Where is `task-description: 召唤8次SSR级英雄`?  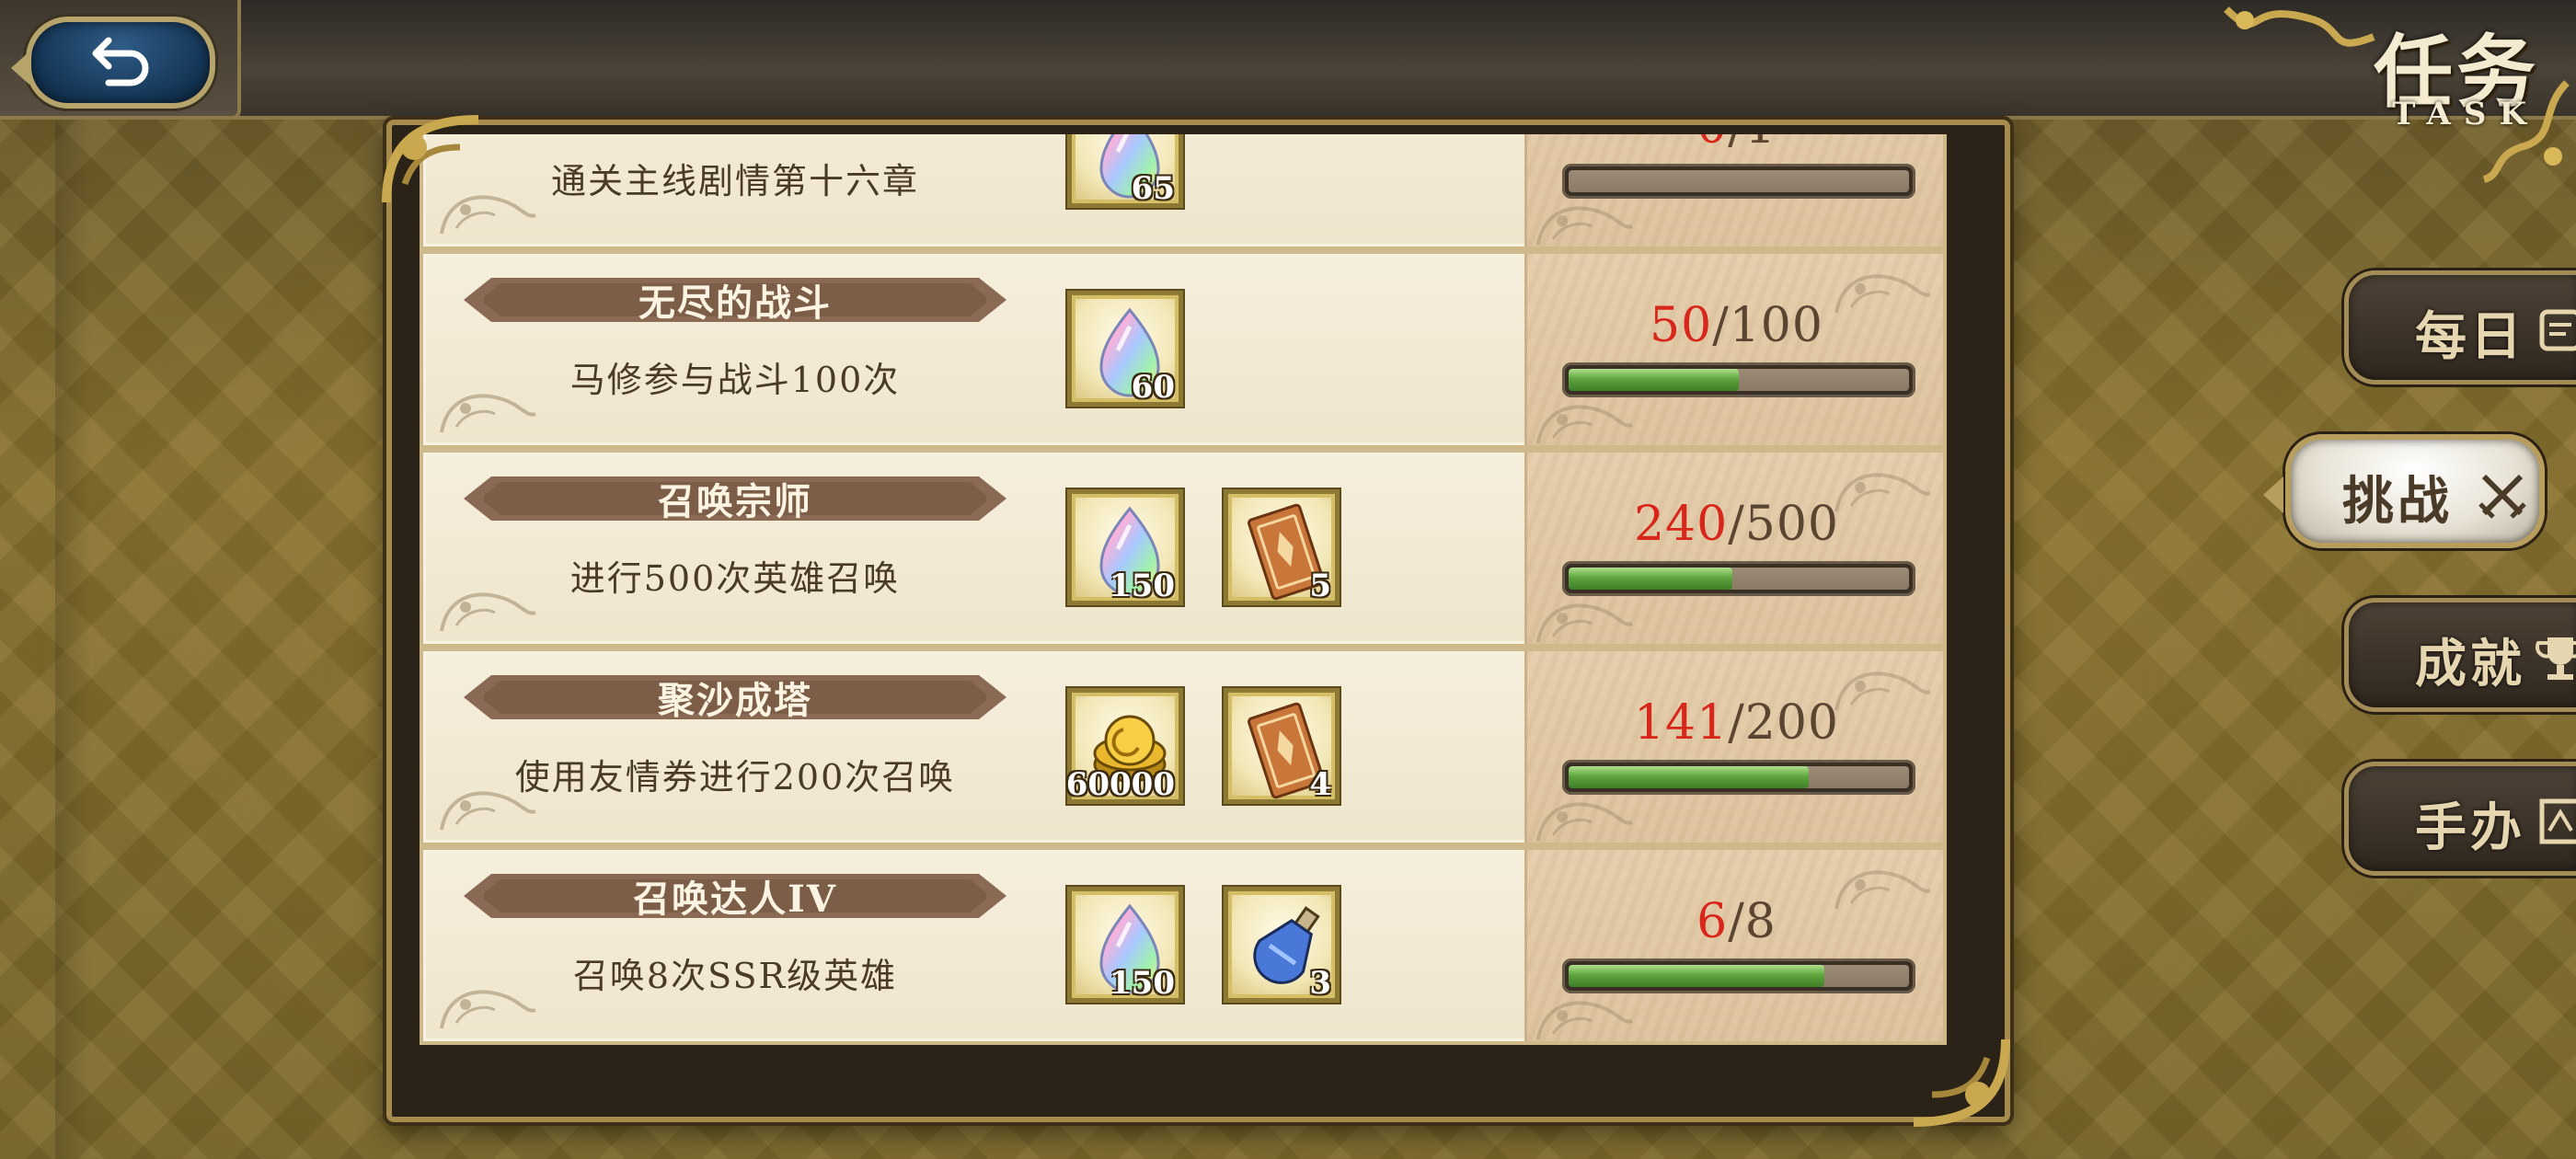
task-description: 召唤8次SSR级英雄 is located at coordinates (735, 976).